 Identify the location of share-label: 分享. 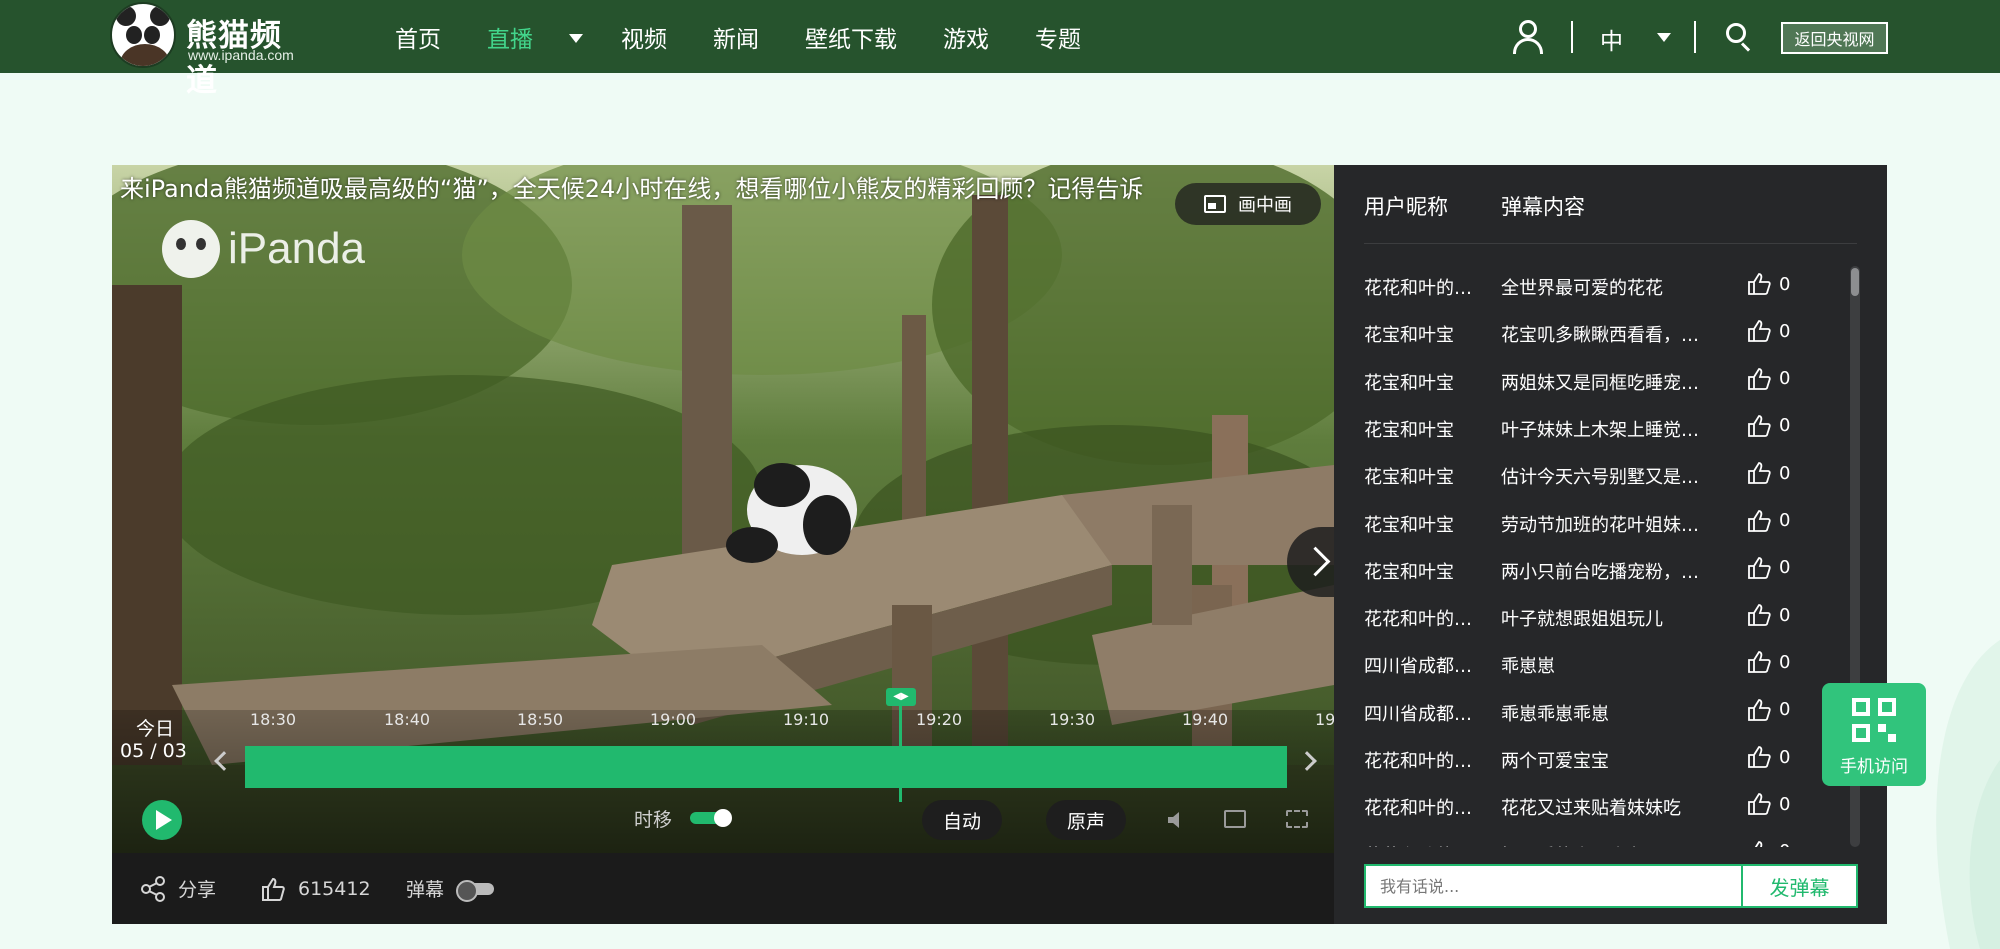
(197, 890).